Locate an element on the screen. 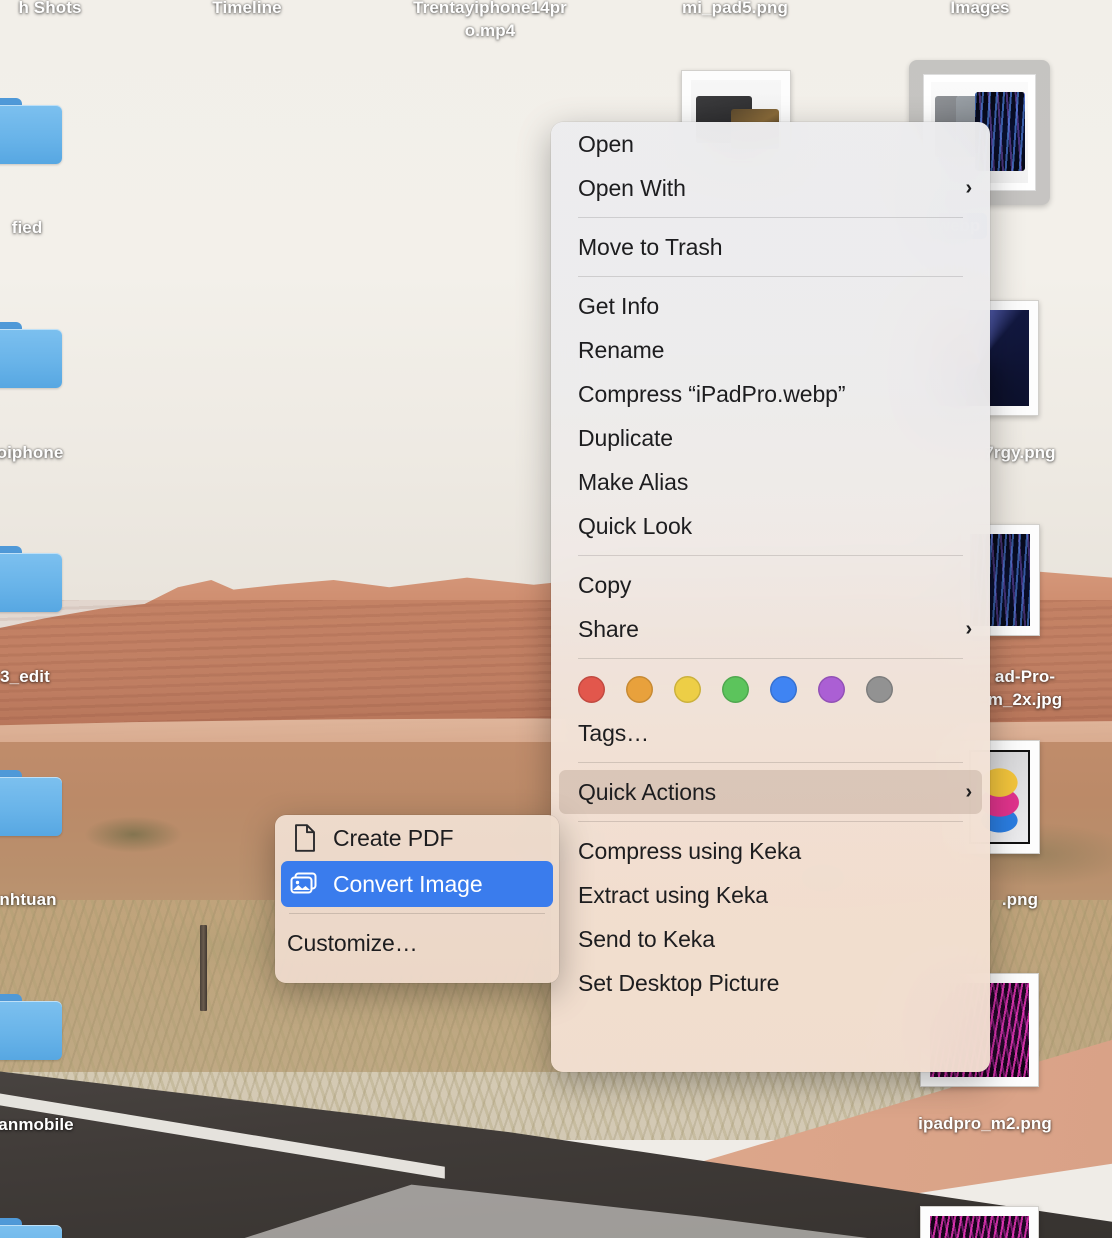  menu-item-label: Share is located at coordinates (608, 628).